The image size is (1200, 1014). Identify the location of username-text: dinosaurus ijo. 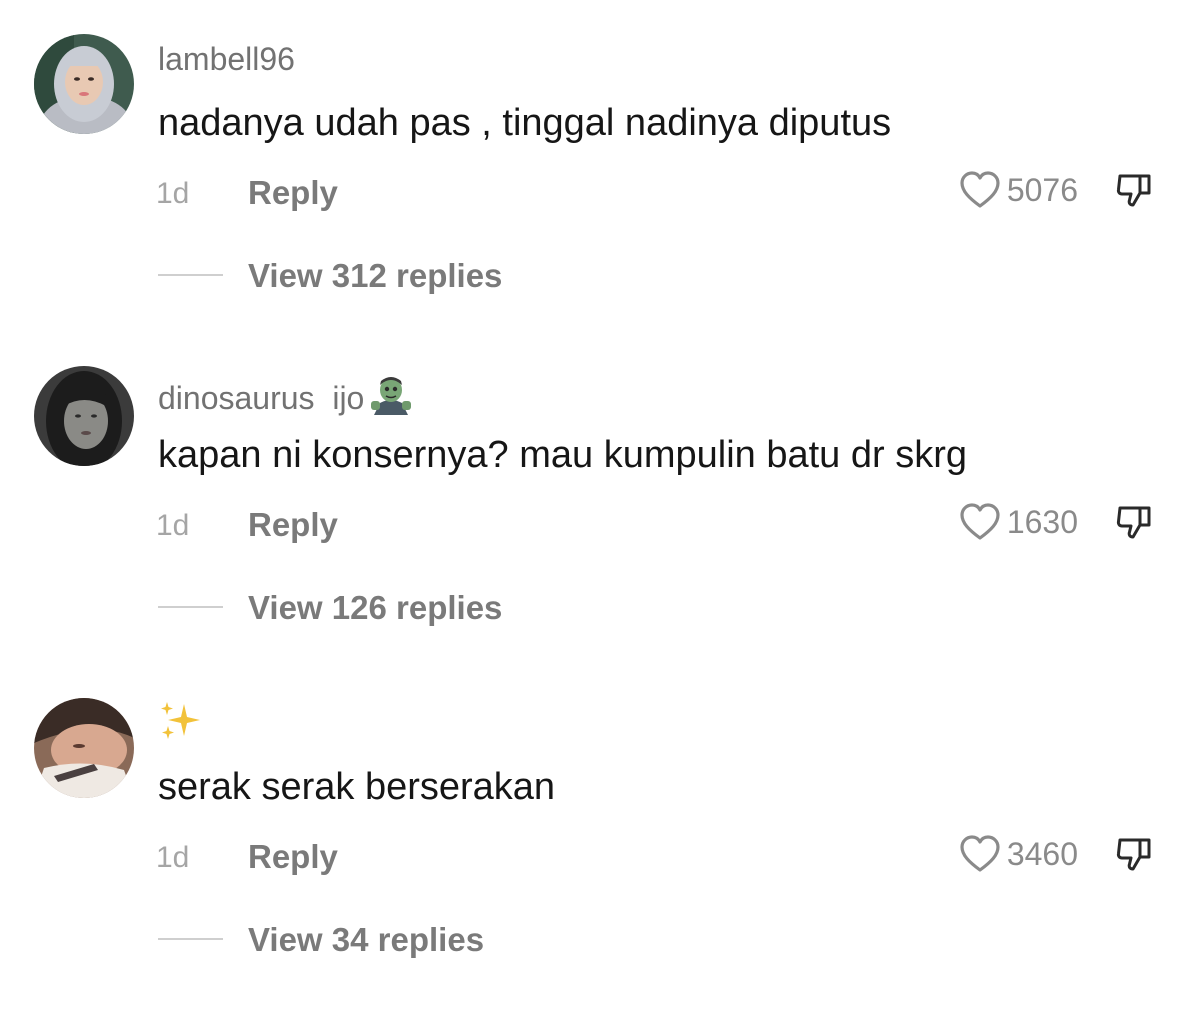
(261, 397).